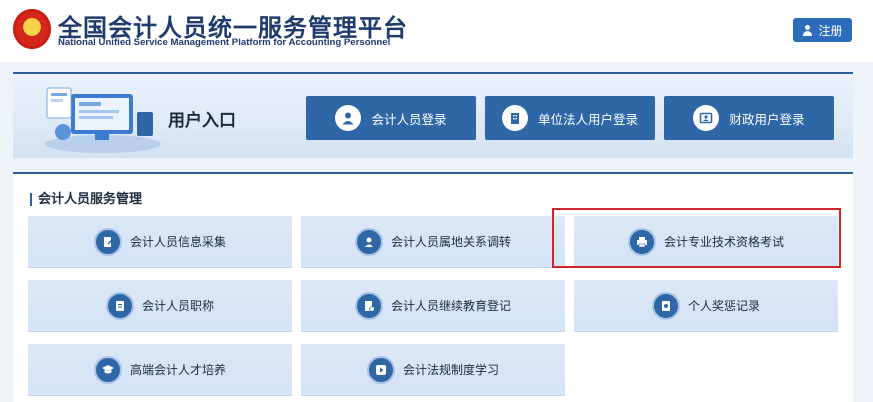 The height and width of the screenshot is (402, 873). I want to click on location-user-icon, so click(368, 241).